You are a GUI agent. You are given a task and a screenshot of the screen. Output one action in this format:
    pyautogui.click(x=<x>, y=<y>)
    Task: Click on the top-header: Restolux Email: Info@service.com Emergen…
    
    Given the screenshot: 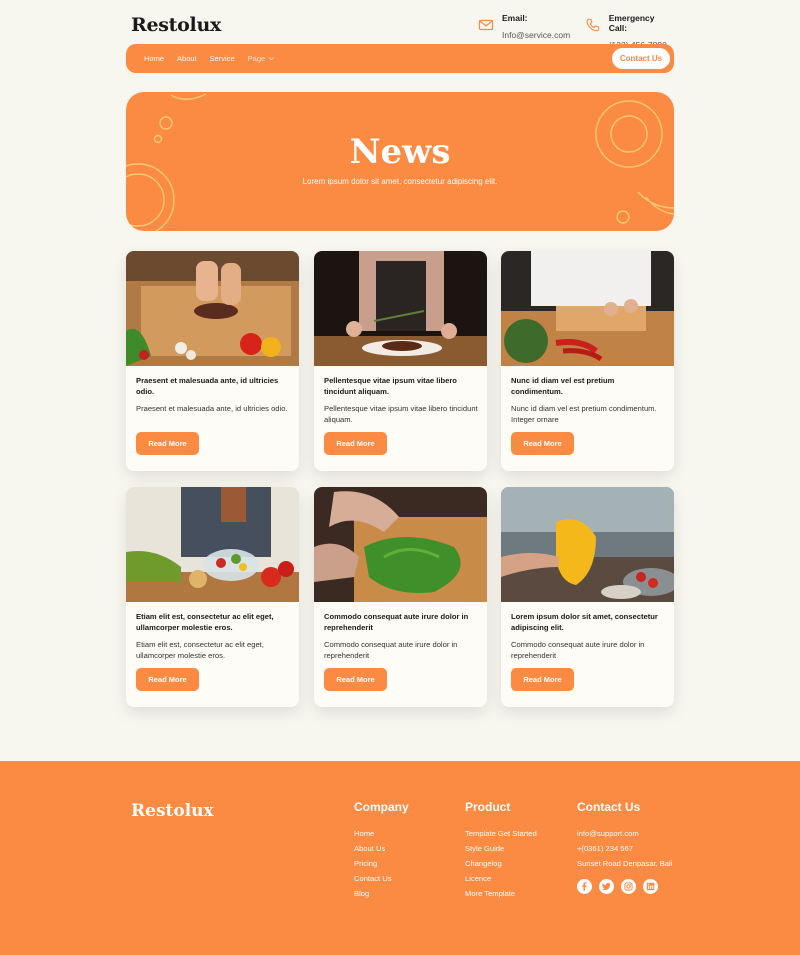 What is the action you would take?
    pyautogui.click(x=400, y=25)
    